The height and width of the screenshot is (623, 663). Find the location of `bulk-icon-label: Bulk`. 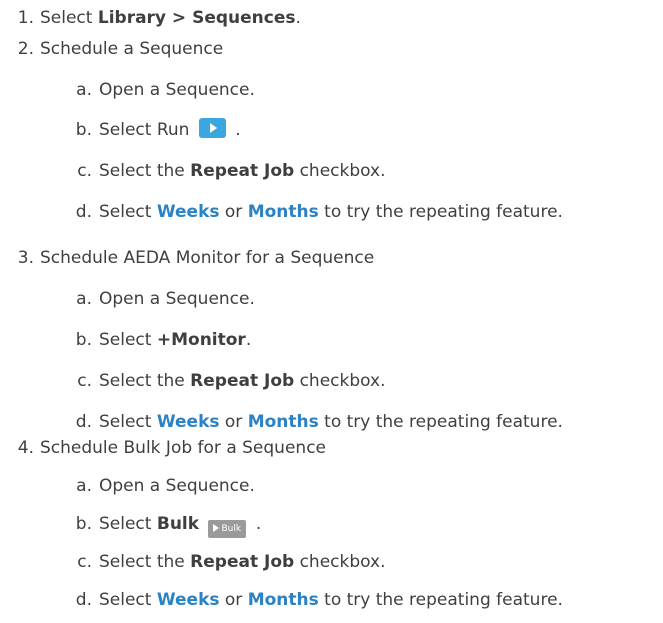

bulk-icon-label: Bulk is located at coordinates (231, 529).